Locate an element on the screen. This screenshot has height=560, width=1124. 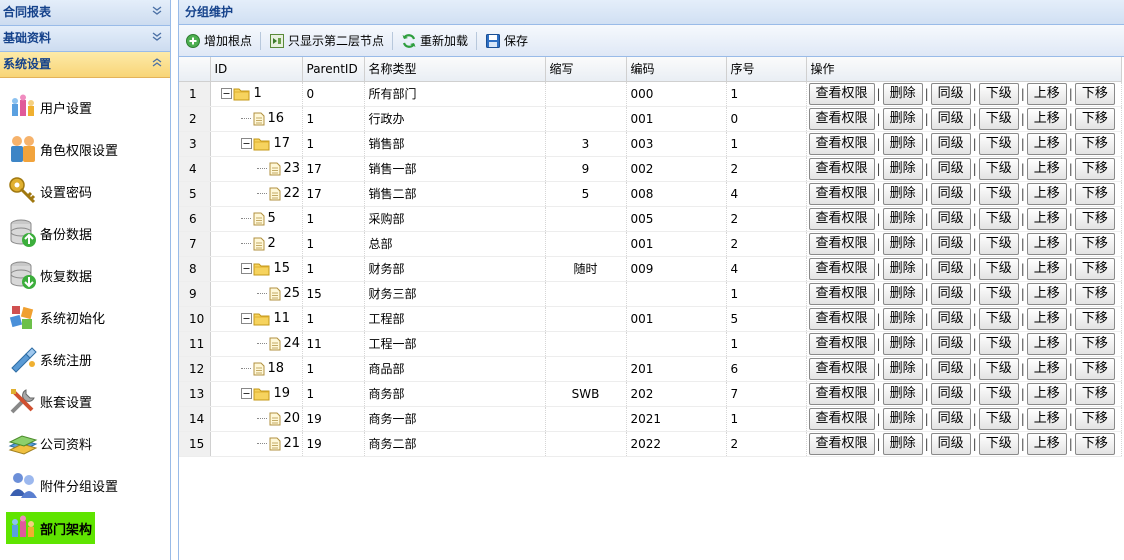
sidebar-item-attachment-groups: 附件分组设置 is located at coordinates (85, 485).